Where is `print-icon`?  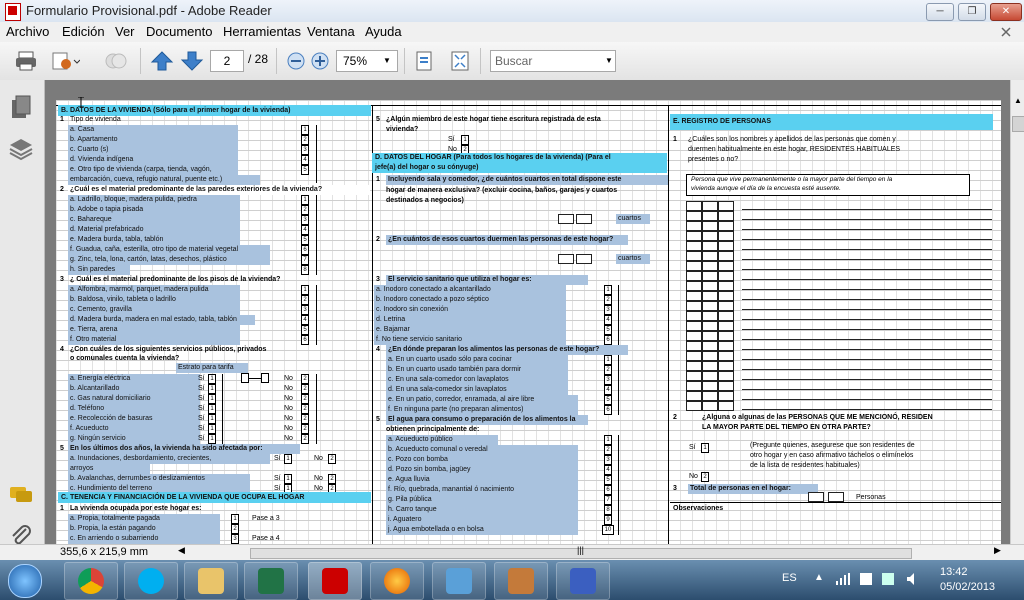
print-icon is located at coordinates (26, 61).